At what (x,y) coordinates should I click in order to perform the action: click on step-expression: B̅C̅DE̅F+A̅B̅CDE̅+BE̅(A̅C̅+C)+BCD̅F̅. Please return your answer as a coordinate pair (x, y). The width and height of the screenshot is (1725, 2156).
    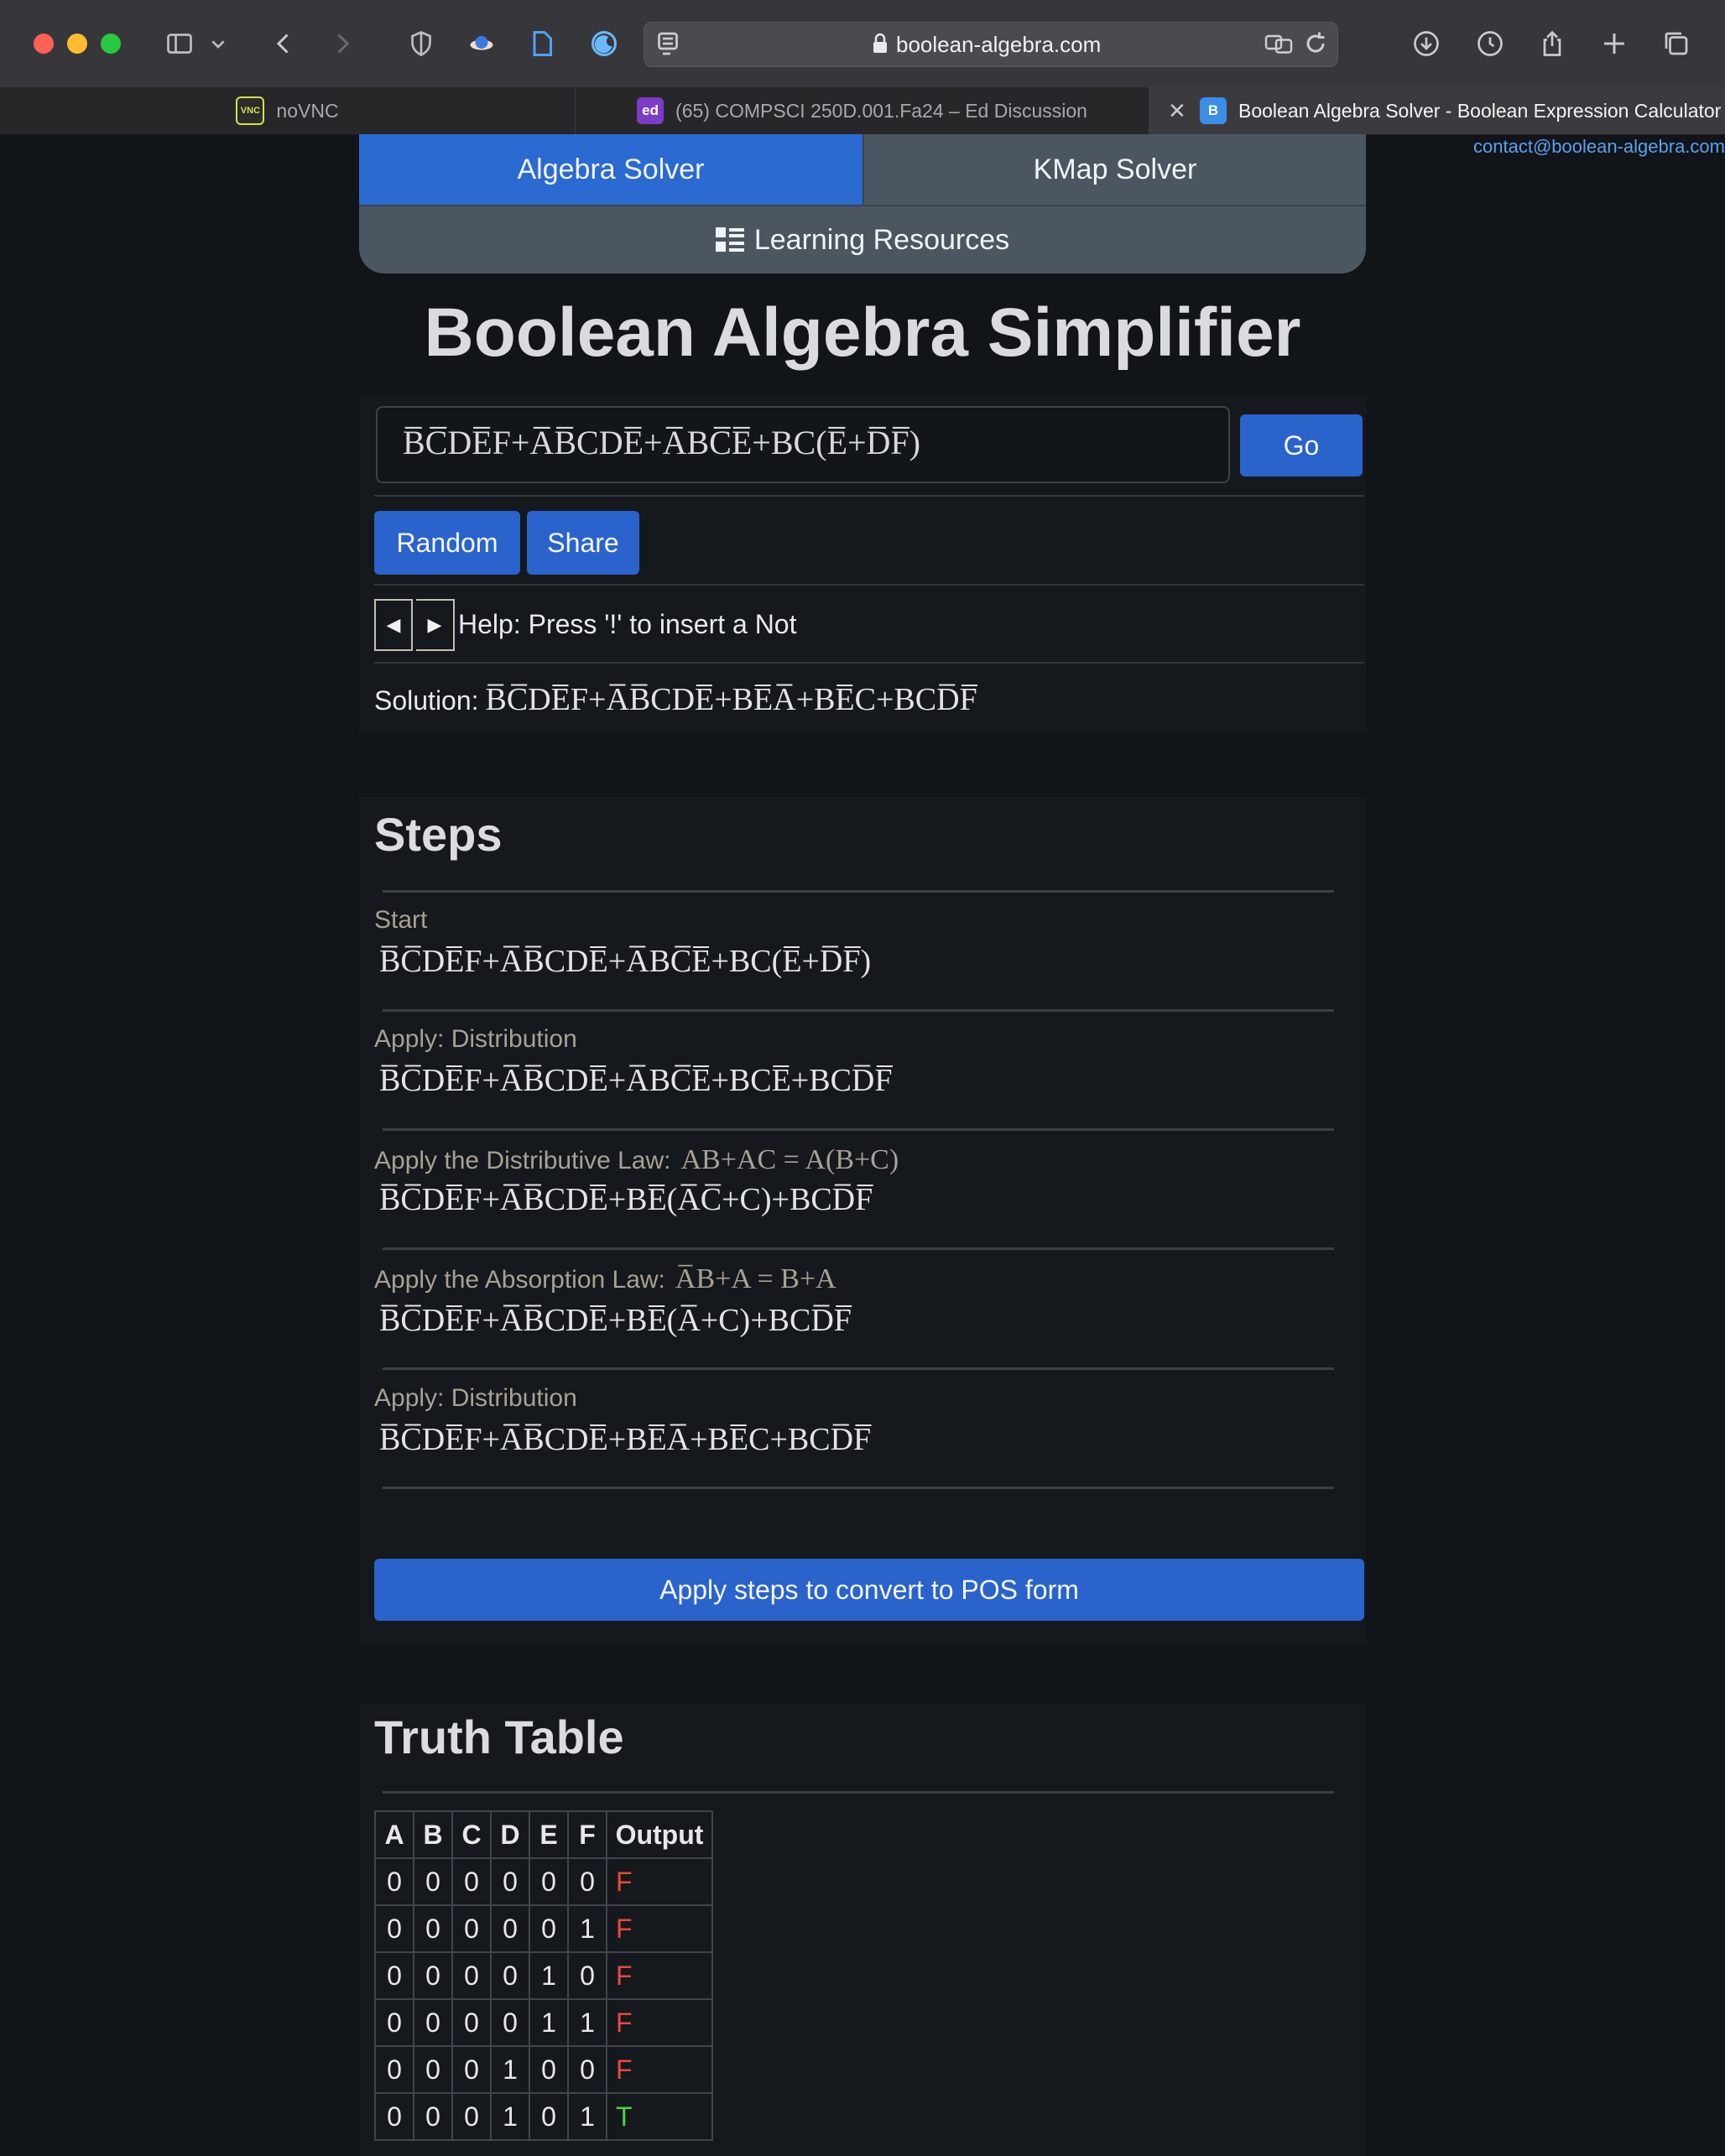
    Looking at the image, I should click on (626, 1199).